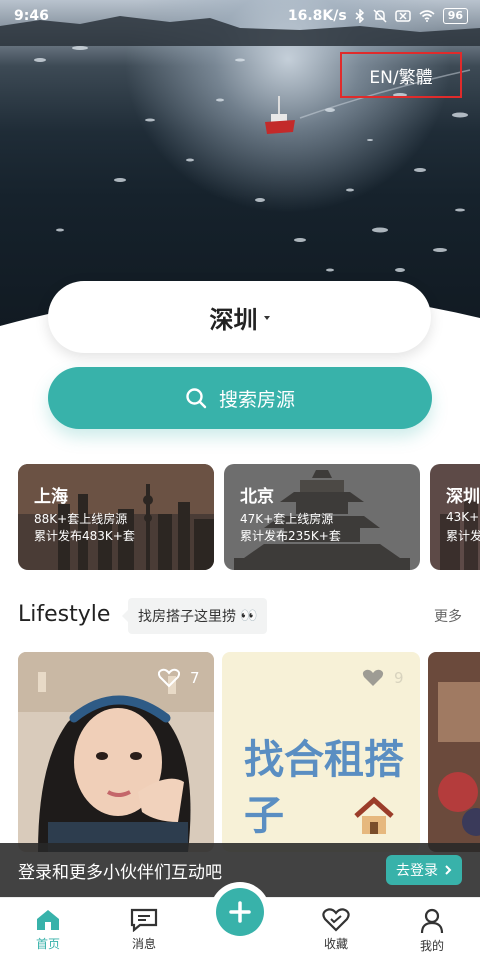 This screenshot has width=480, height=960. What do you see at coordinates (47, 944) in the screenshot?
I see `nav-home-label: 首页` at bounding box center [47, 944].